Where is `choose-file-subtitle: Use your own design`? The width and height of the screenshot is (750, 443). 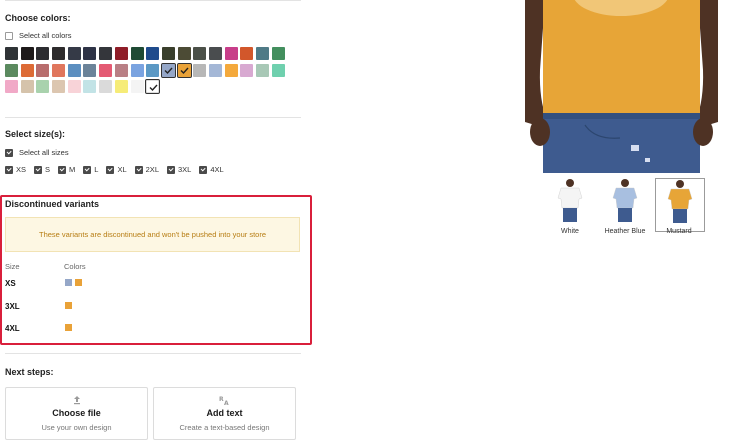
choose-file-subtitle: Use your own design is located at coordinates (76, 427).